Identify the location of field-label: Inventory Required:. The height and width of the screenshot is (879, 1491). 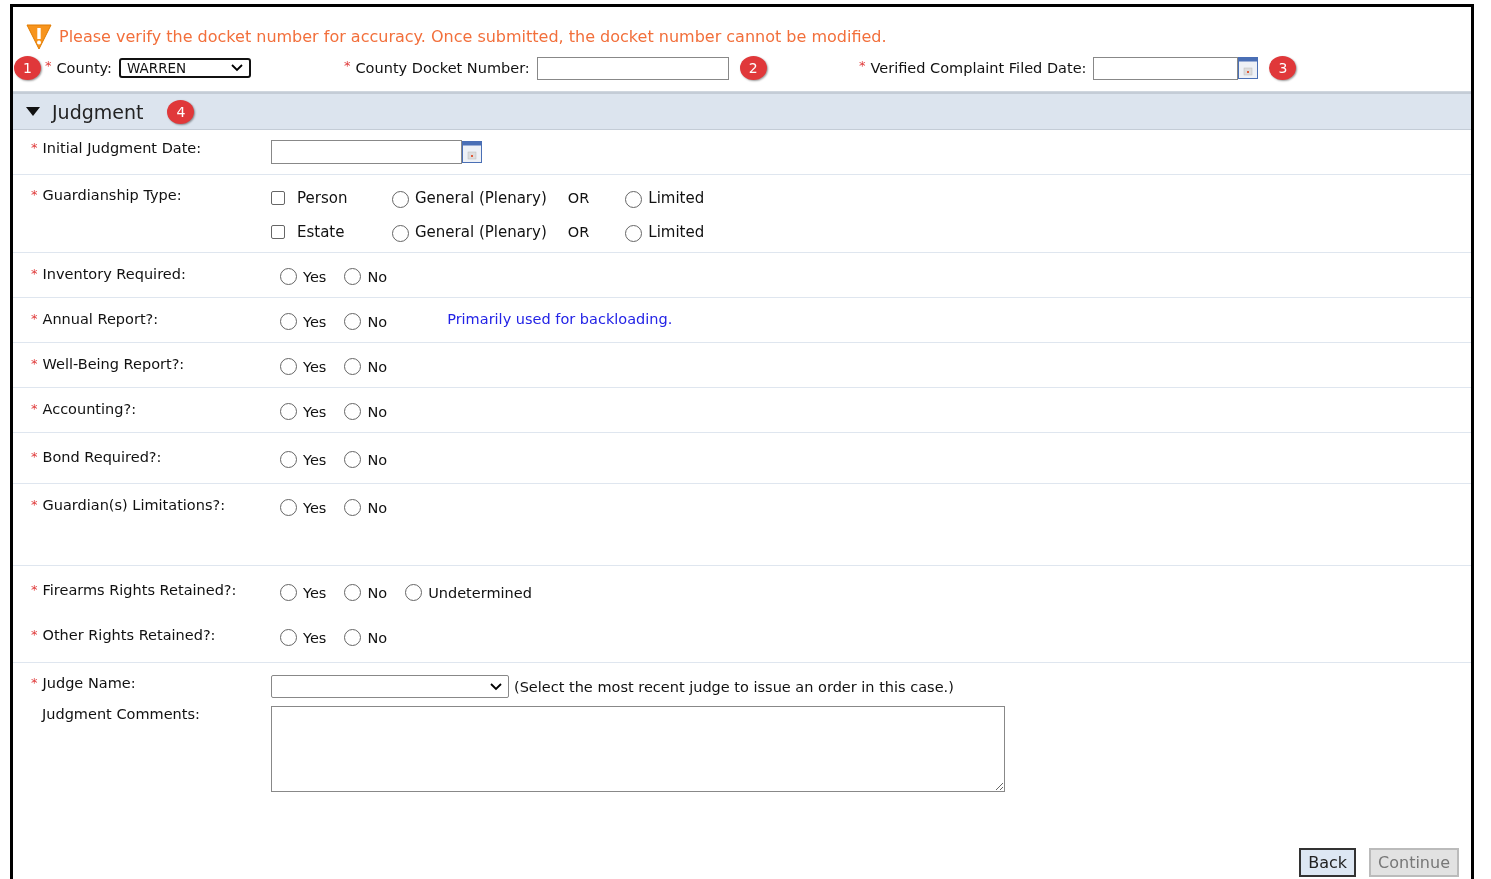
(114, 275).